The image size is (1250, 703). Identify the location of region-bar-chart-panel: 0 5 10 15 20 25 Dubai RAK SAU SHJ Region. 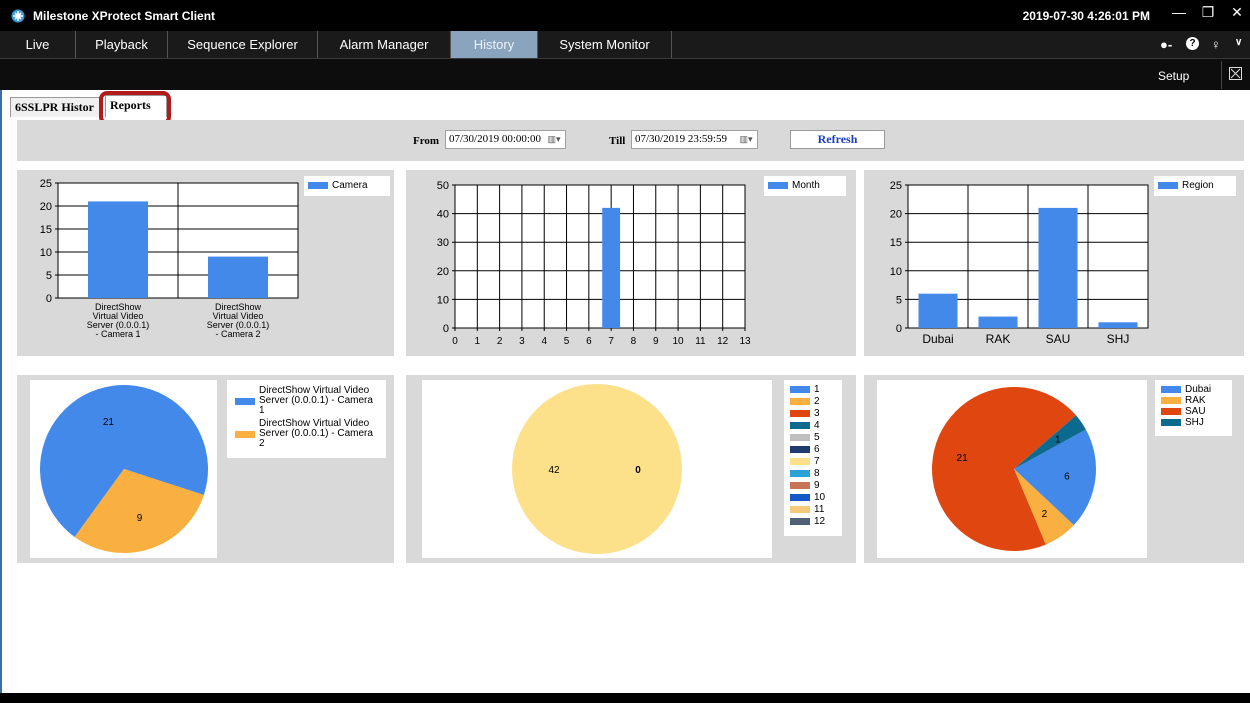
(1054, 263).